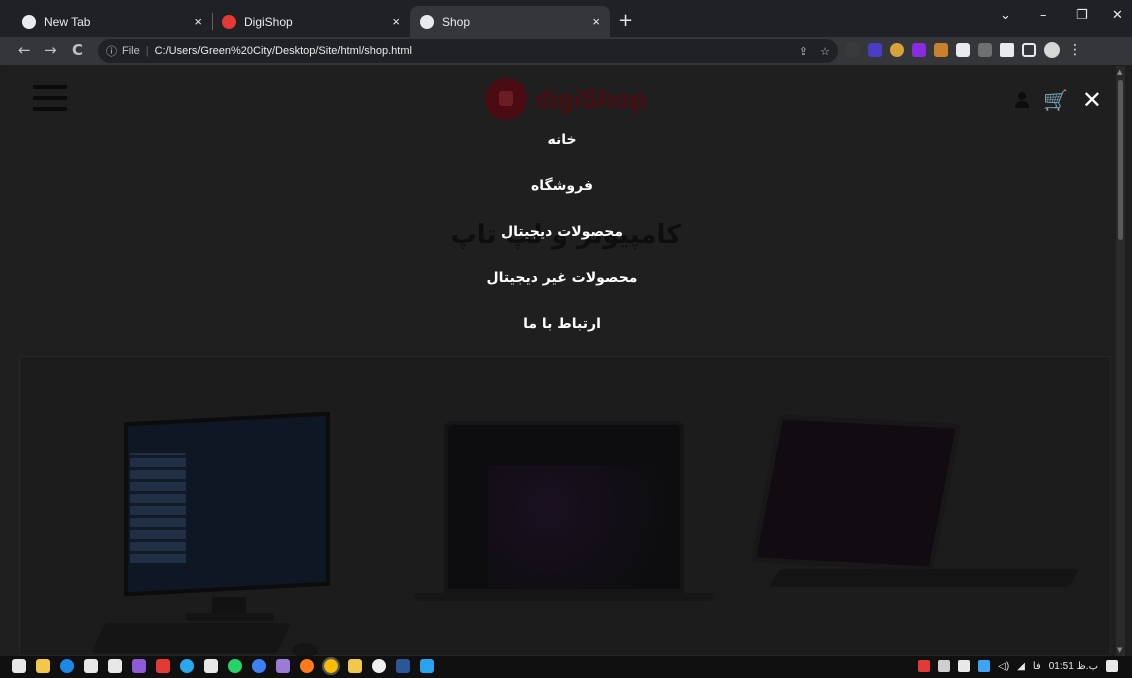  What do you see at coordinates (115, 666) in the screenshot?
I see `mail-icon` at bounding box center [115, 666].